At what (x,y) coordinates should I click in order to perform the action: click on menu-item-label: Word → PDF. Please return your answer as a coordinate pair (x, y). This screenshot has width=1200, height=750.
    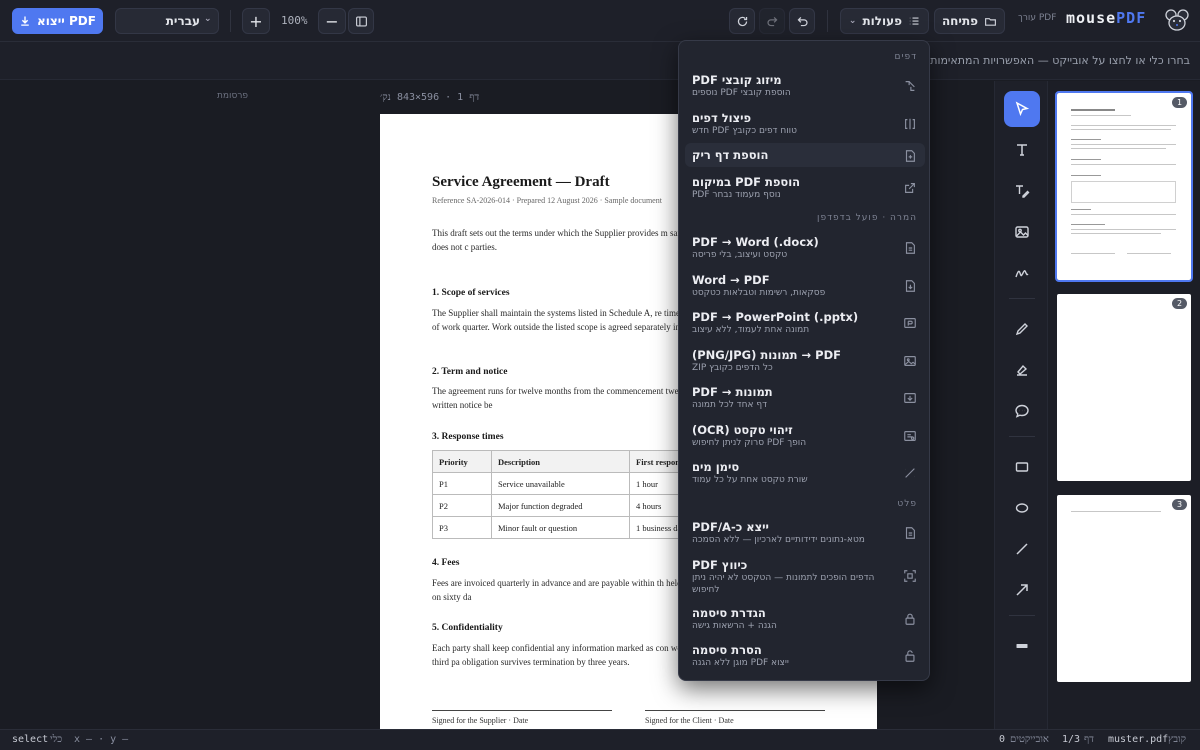
    Looking at the image, I should click on (731, 280).